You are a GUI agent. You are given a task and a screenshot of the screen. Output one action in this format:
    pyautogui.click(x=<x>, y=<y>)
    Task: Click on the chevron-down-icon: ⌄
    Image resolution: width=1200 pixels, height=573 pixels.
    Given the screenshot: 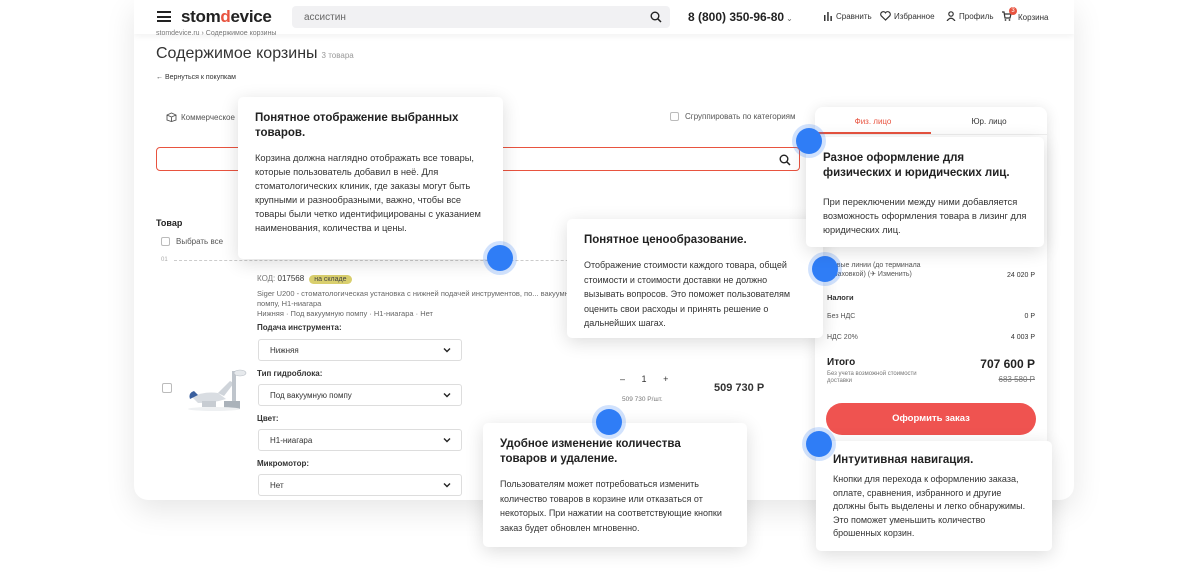 What is the action you would take?
    pyautogui.click(x=789, y=18)
    